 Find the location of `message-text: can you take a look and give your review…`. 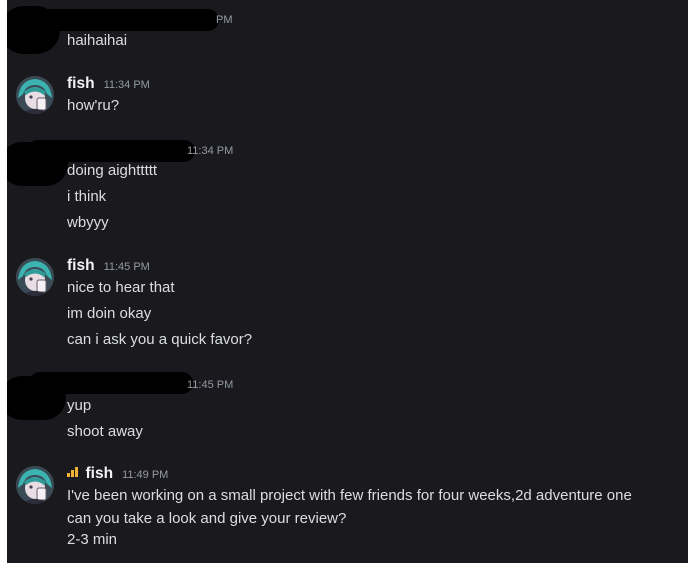

message-text: can you take a look and give your review… is located at coordinates (207, 518).